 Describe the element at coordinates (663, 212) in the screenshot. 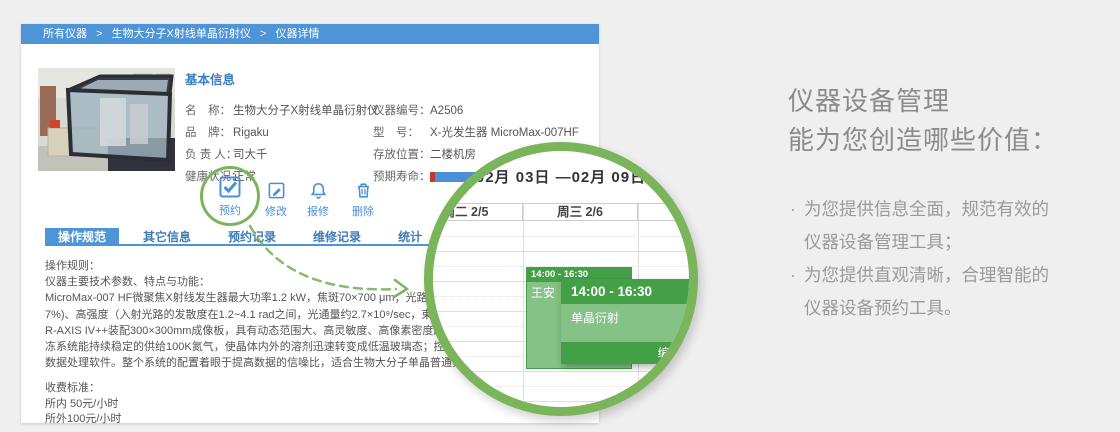

I see `calendar-day-thu: 周四` at that location.